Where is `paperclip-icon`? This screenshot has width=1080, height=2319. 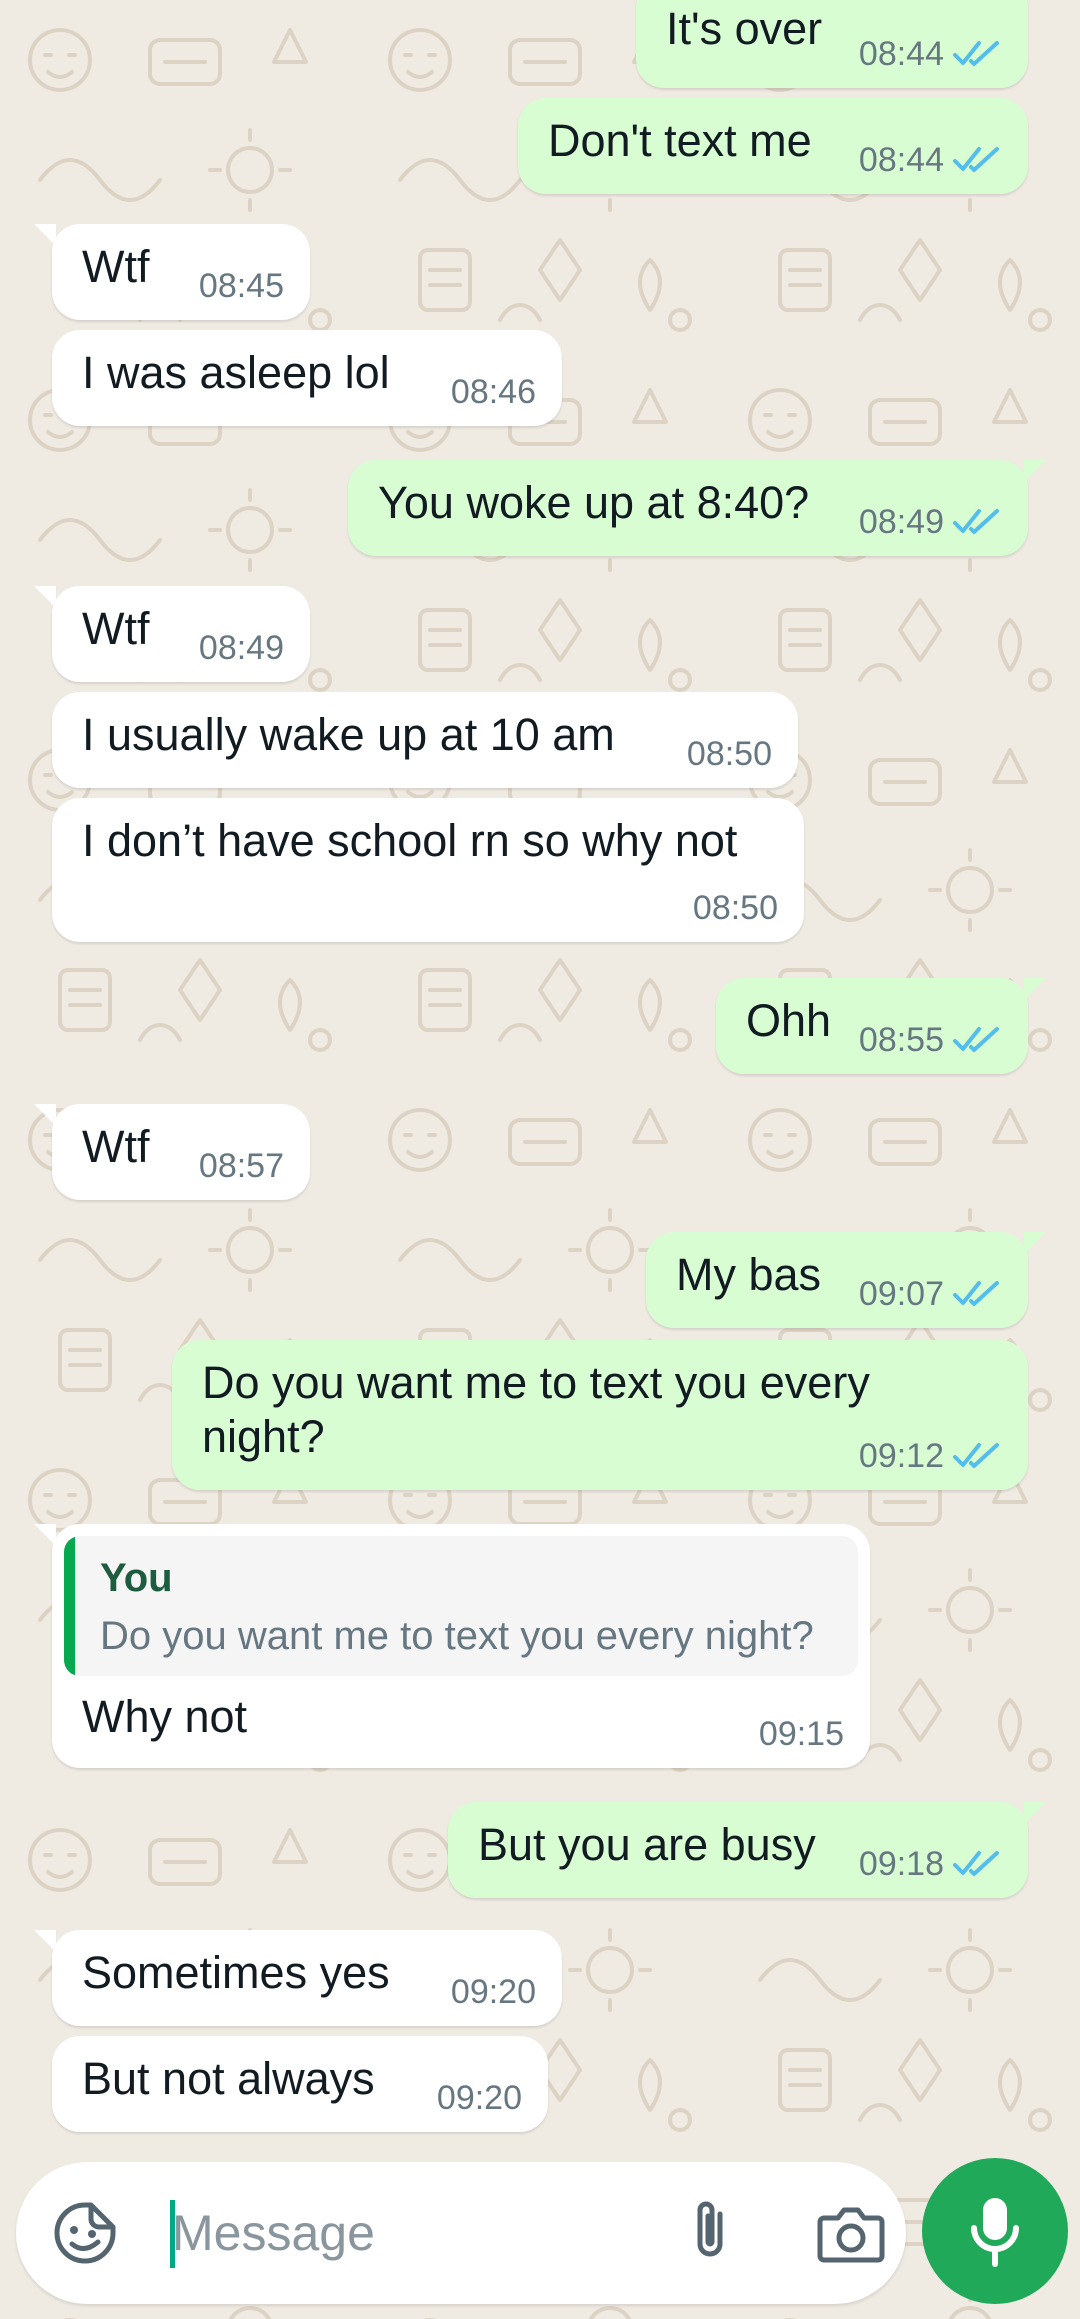 paperclip-icon is located at coordinates (711, 2233).